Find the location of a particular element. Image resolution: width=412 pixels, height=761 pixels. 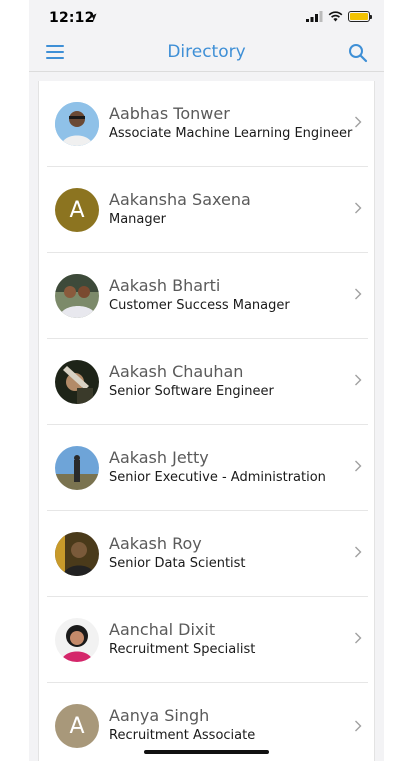

battery-icon is located at coordinates (360, 16).